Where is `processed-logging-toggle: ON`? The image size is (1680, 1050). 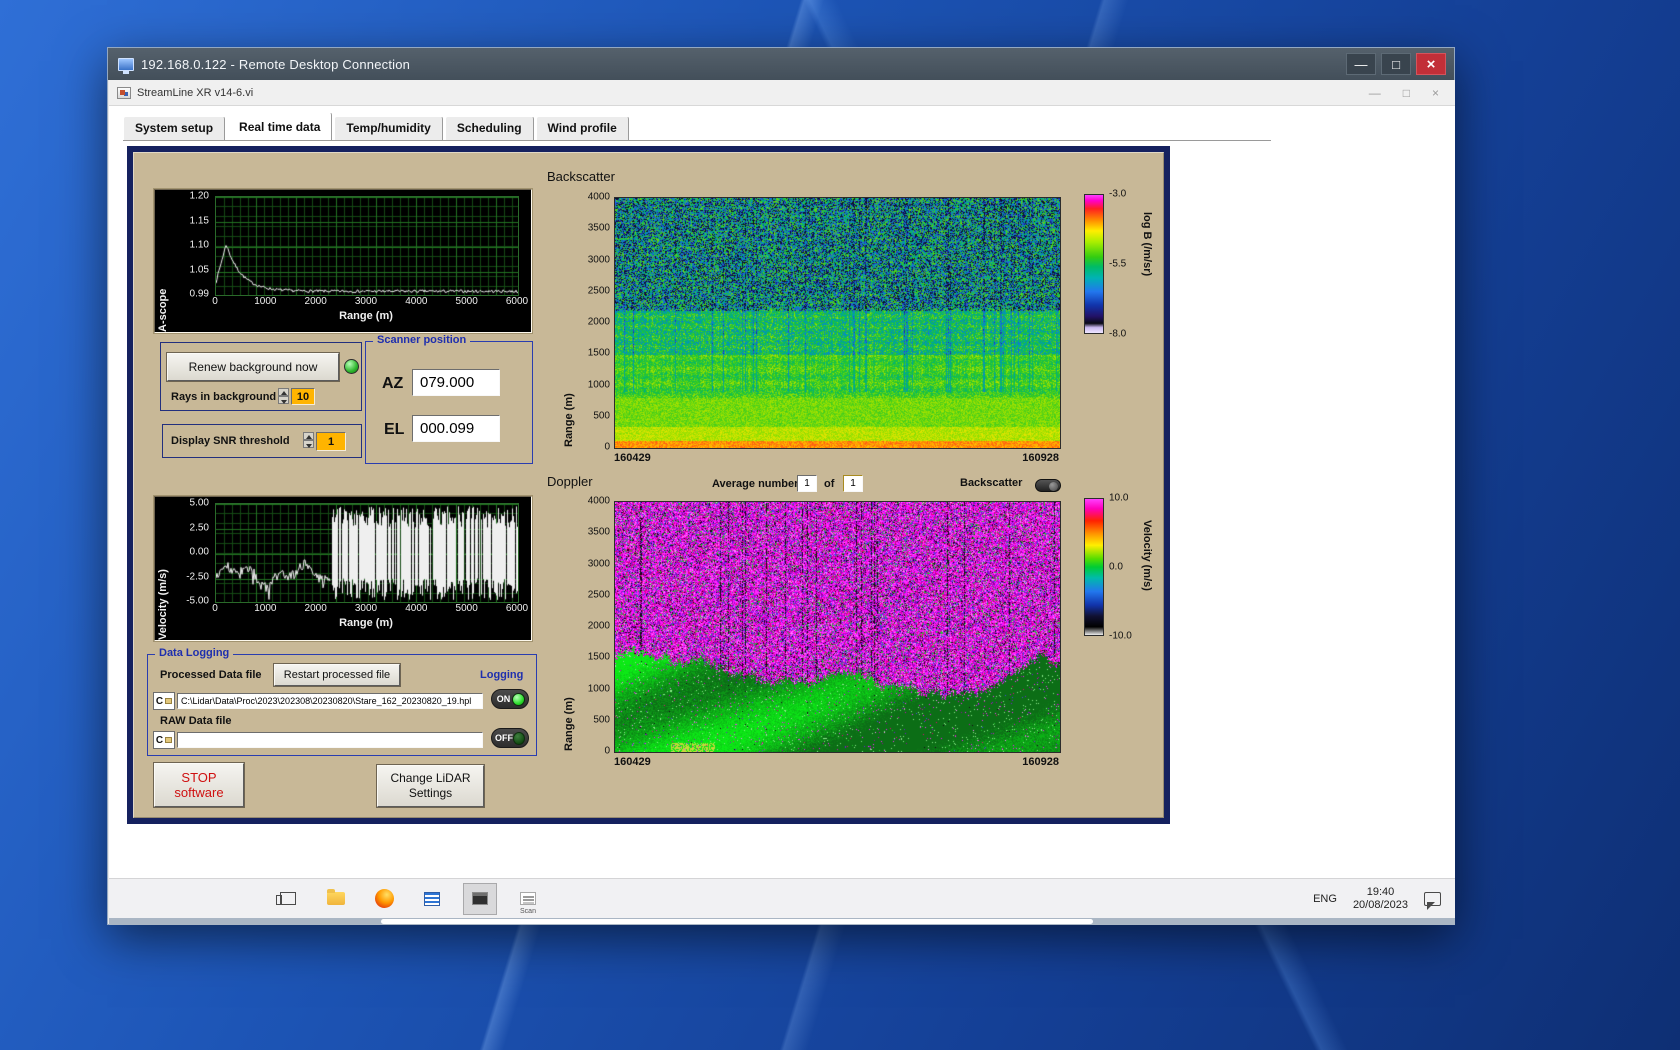
processed-logging-toggle: ON is located at coordinates (510, 699).